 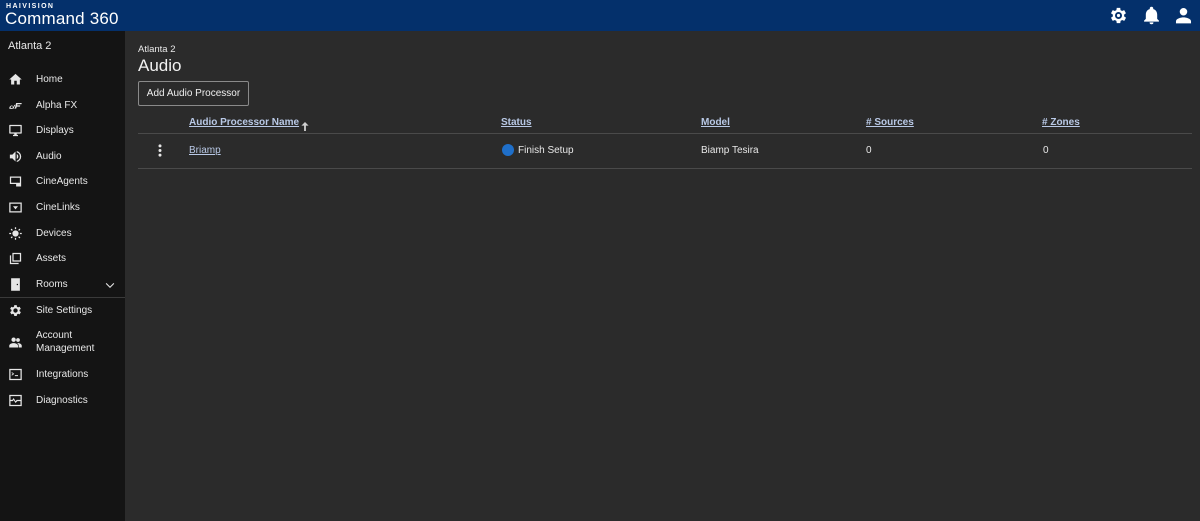 I want to click on sidebar-item-label: Assets, so click(x=51, y=258).